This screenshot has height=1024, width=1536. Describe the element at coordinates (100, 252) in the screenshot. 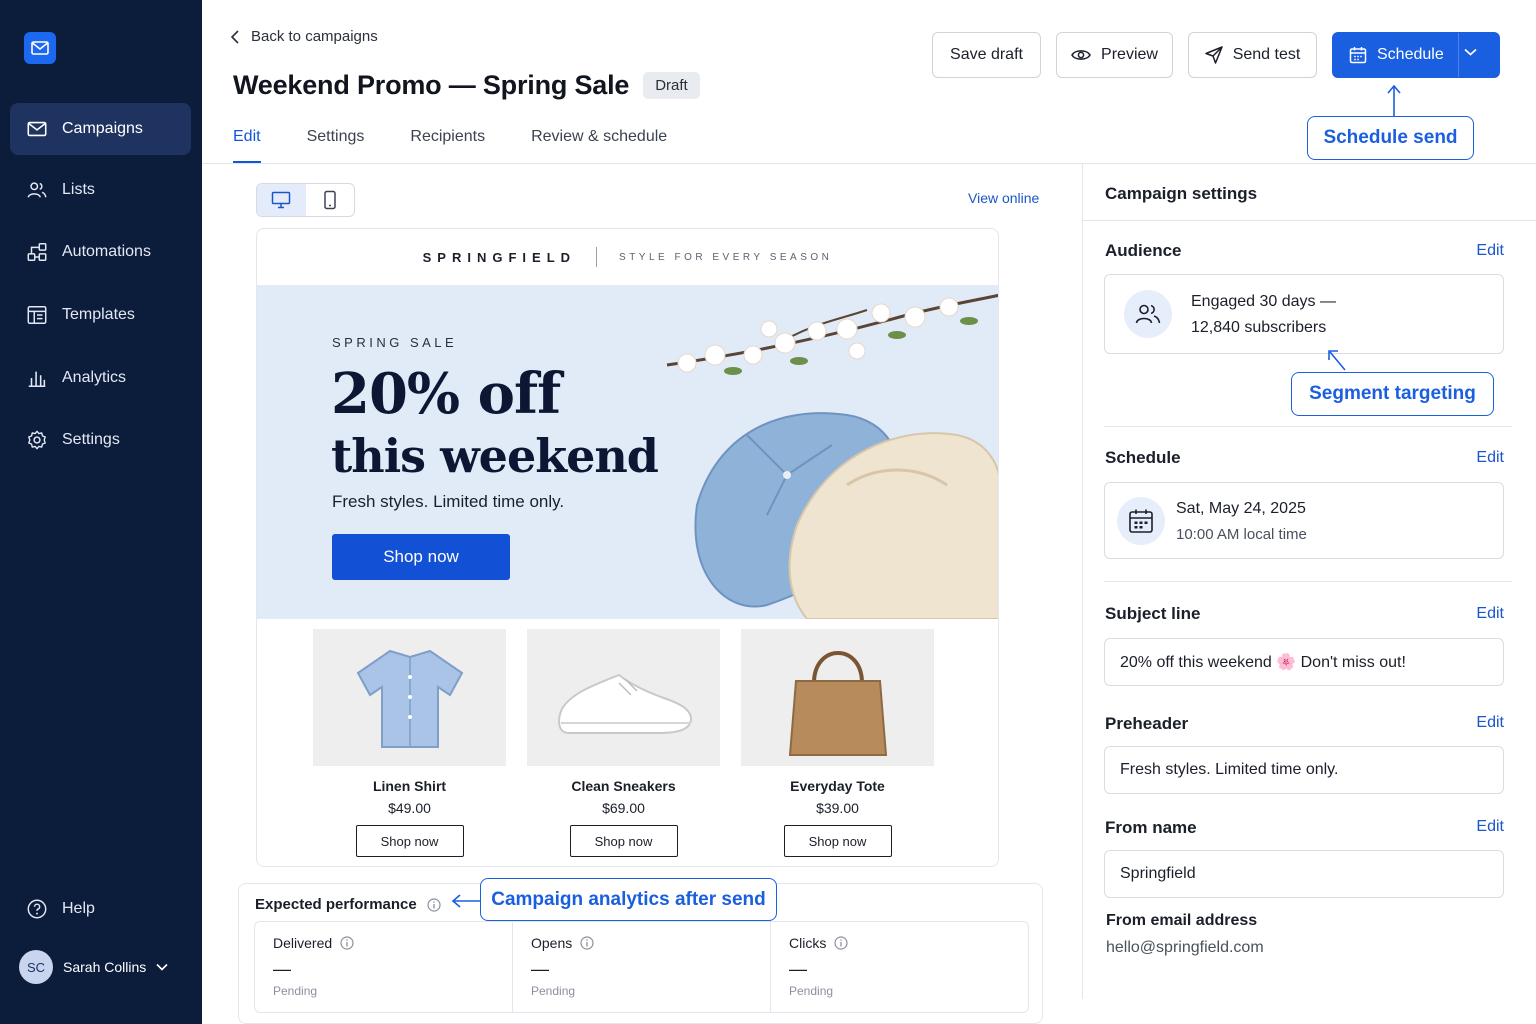

I see `sidebar-item-automations: Automations` at that location.